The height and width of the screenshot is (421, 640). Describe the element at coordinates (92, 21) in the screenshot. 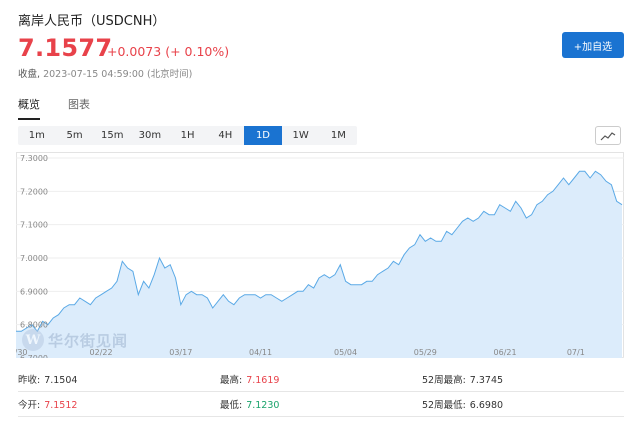

I see `instrument-title: 离岸人民币（USDCNH）` at that location.